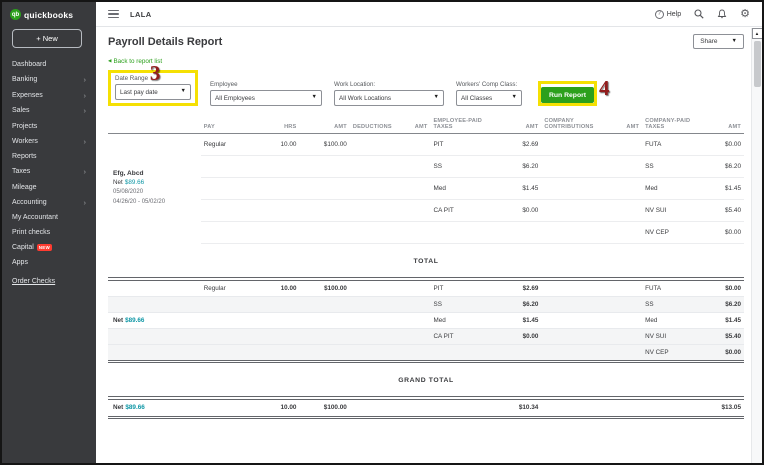  I want to click on sidebar-item-print-checks: Print checks, so click(49, 232).